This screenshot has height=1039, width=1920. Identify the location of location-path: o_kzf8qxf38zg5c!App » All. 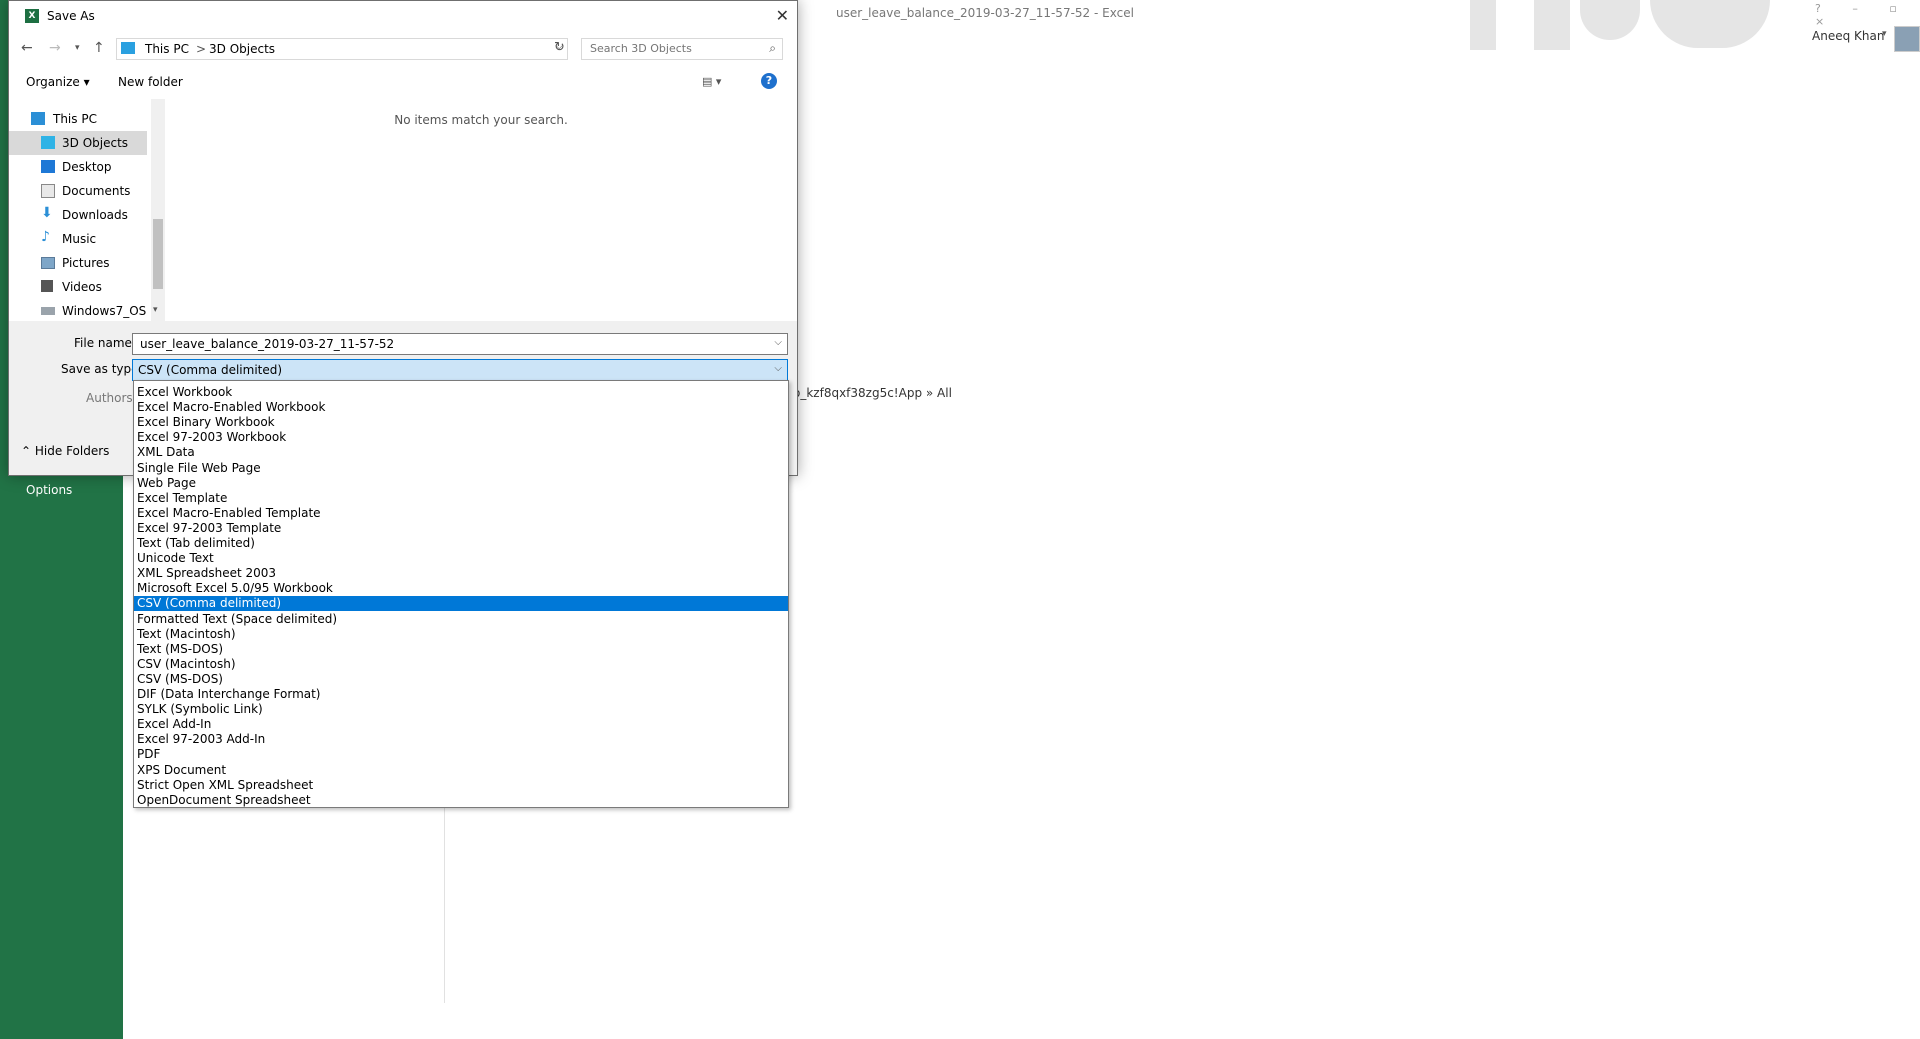
(872, 393).